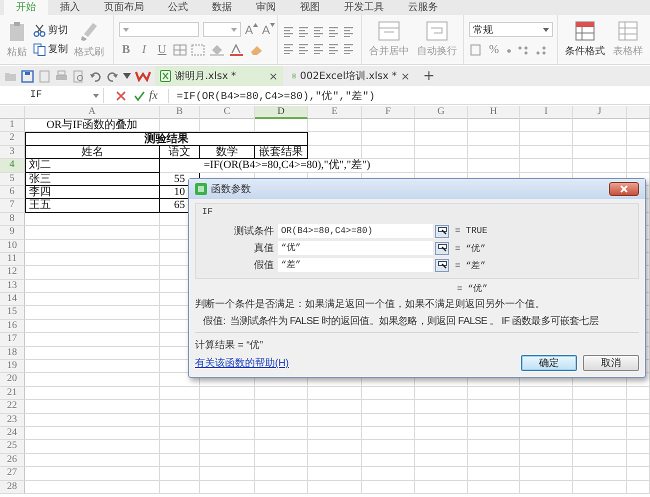 This screenshot has width=650, height=497. I want to click on menu-tab: 插入, so click(70, 7).